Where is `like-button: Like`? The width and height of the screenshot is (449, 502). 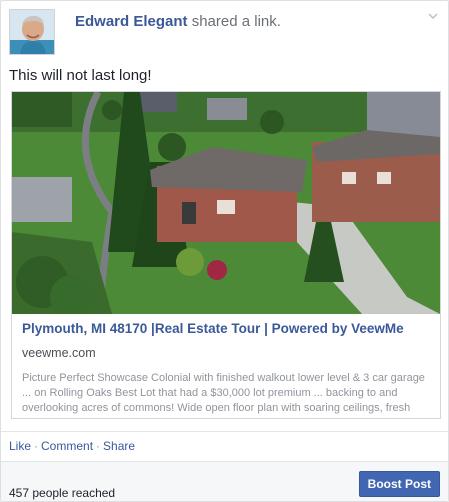 like-button: Like is located at coordinates (20, 446).